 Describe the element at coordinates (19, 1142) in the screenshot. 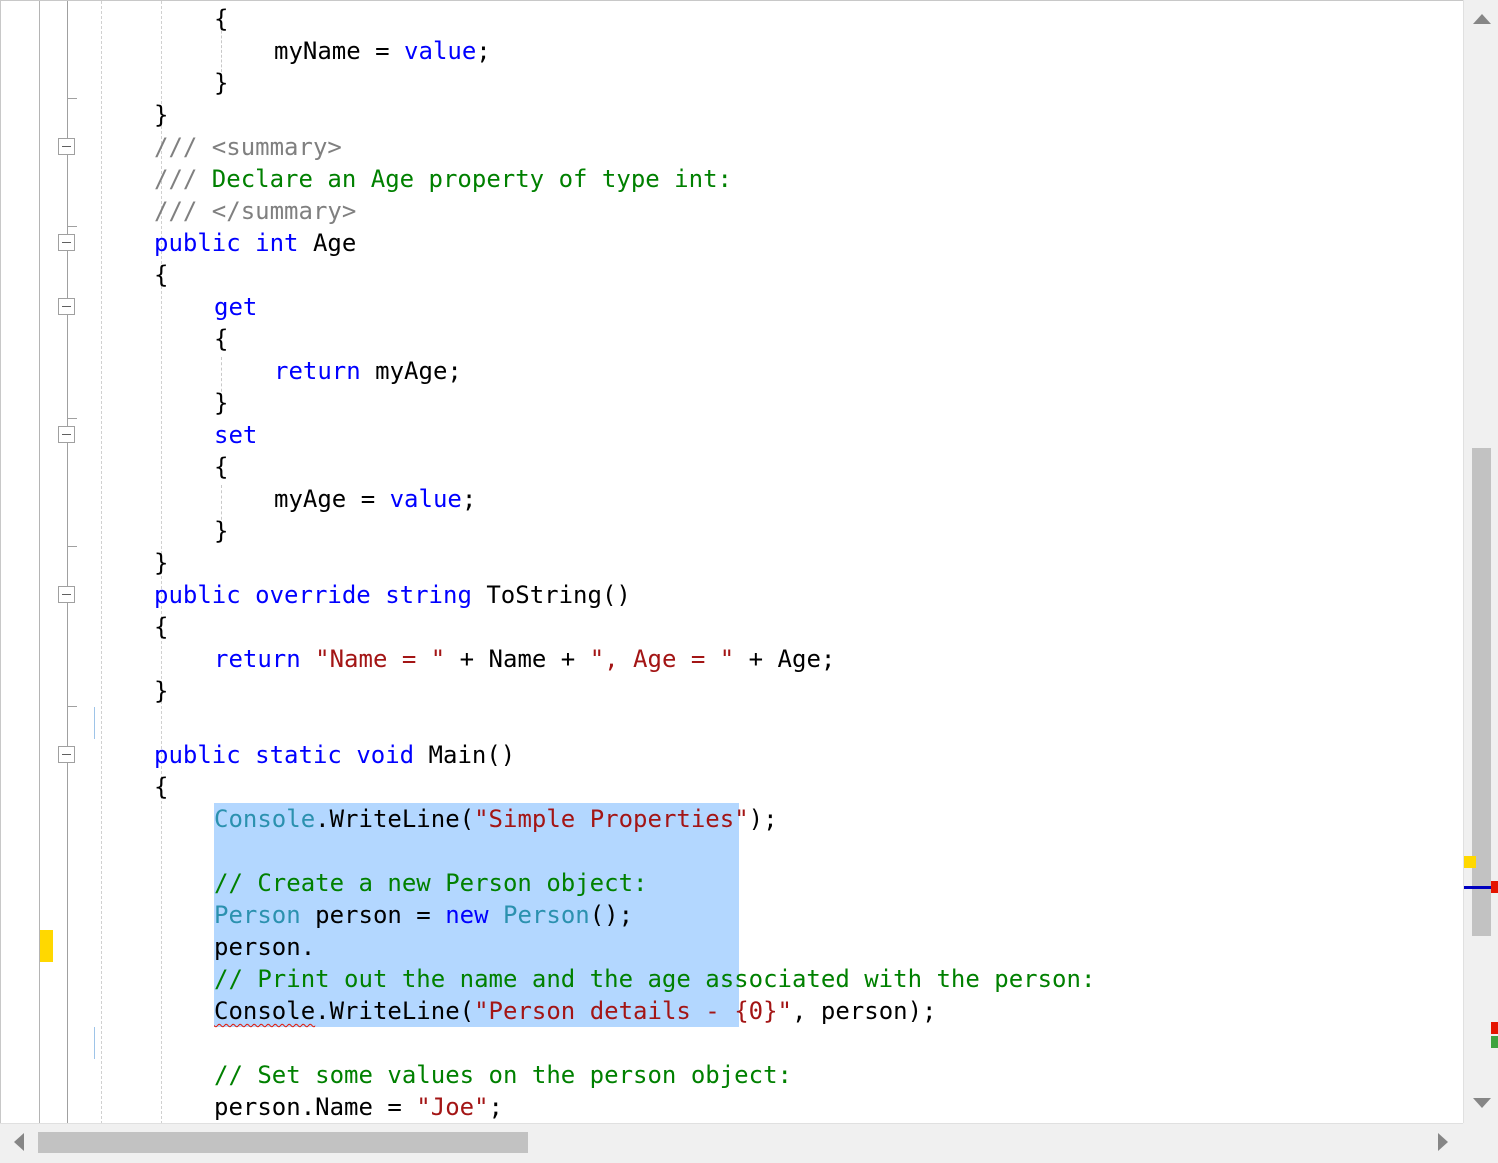

I see `triangle-left-icon` at that location.